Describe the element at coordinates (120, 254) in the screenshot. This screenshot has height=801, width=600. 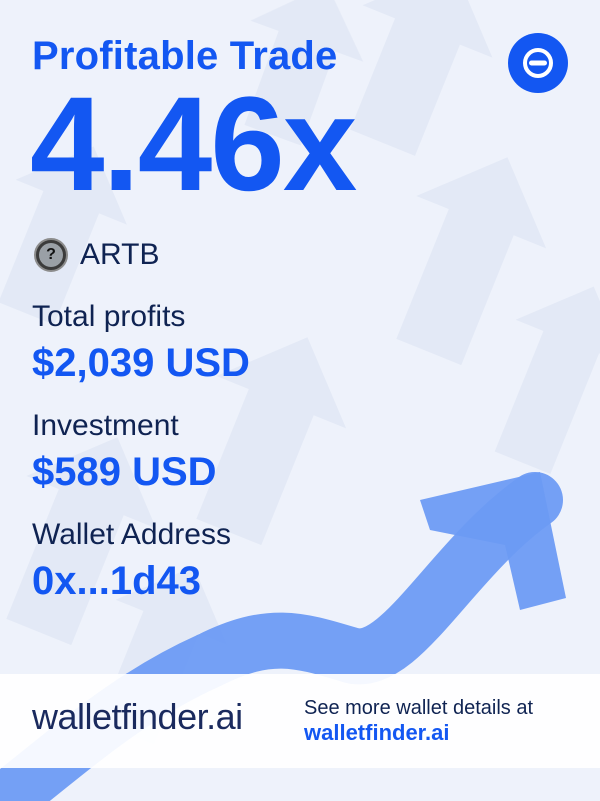
I see `token-symbol: ARTB` at that location.